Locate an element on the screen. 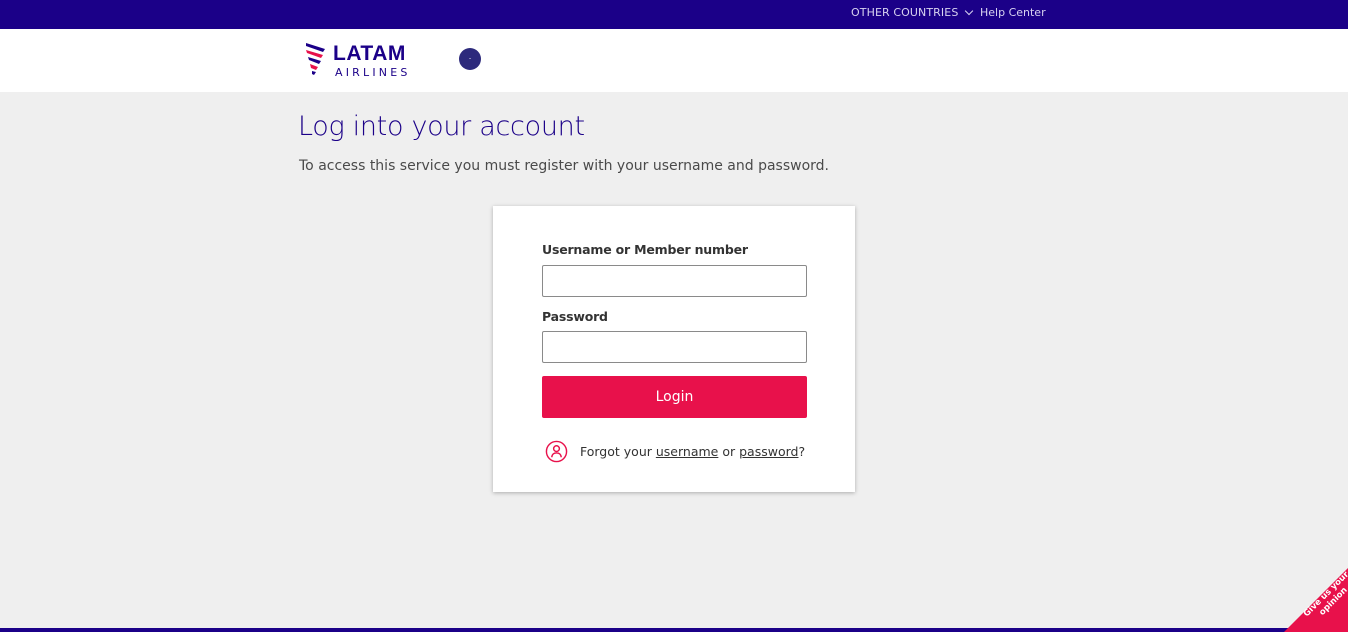 The image size is (1348, 632). user-help-icon is located at coordinates (556, 451).